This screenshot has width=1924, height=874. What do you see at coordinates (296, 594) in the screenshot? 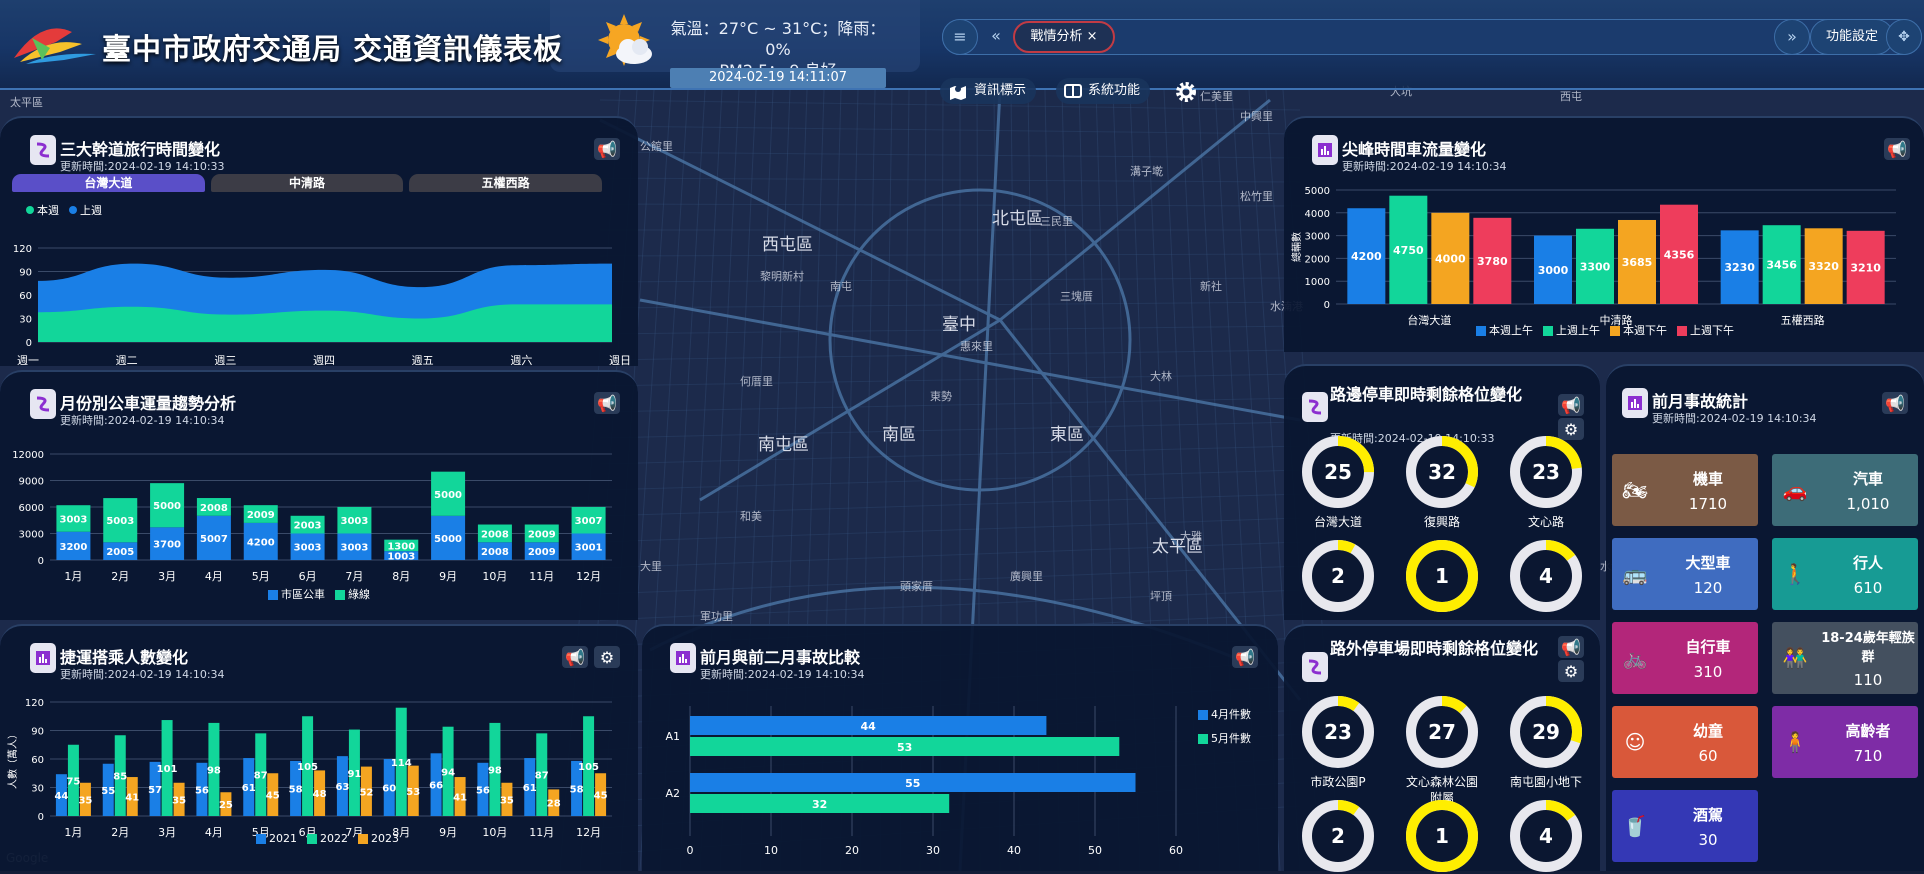
I see `legend-item: 市區公車` at bounding box center [296, 594].